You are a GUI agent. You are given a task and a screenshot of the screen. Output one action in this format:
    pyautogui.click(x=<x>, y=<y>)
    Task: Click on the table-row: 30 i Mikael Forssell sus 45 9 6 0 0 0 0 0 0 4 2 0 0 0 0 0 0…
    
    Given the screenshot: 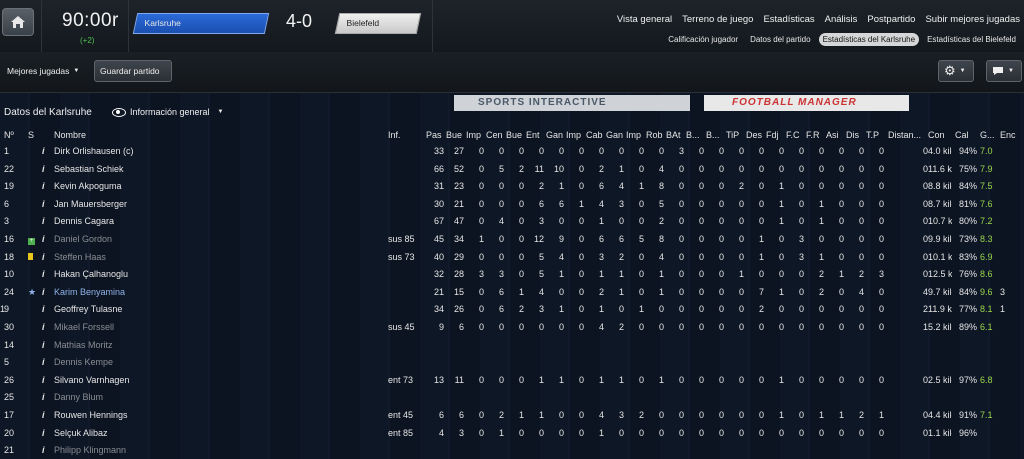 What is the action you would take?
    pyautogui.click(x=512, y=329)
    